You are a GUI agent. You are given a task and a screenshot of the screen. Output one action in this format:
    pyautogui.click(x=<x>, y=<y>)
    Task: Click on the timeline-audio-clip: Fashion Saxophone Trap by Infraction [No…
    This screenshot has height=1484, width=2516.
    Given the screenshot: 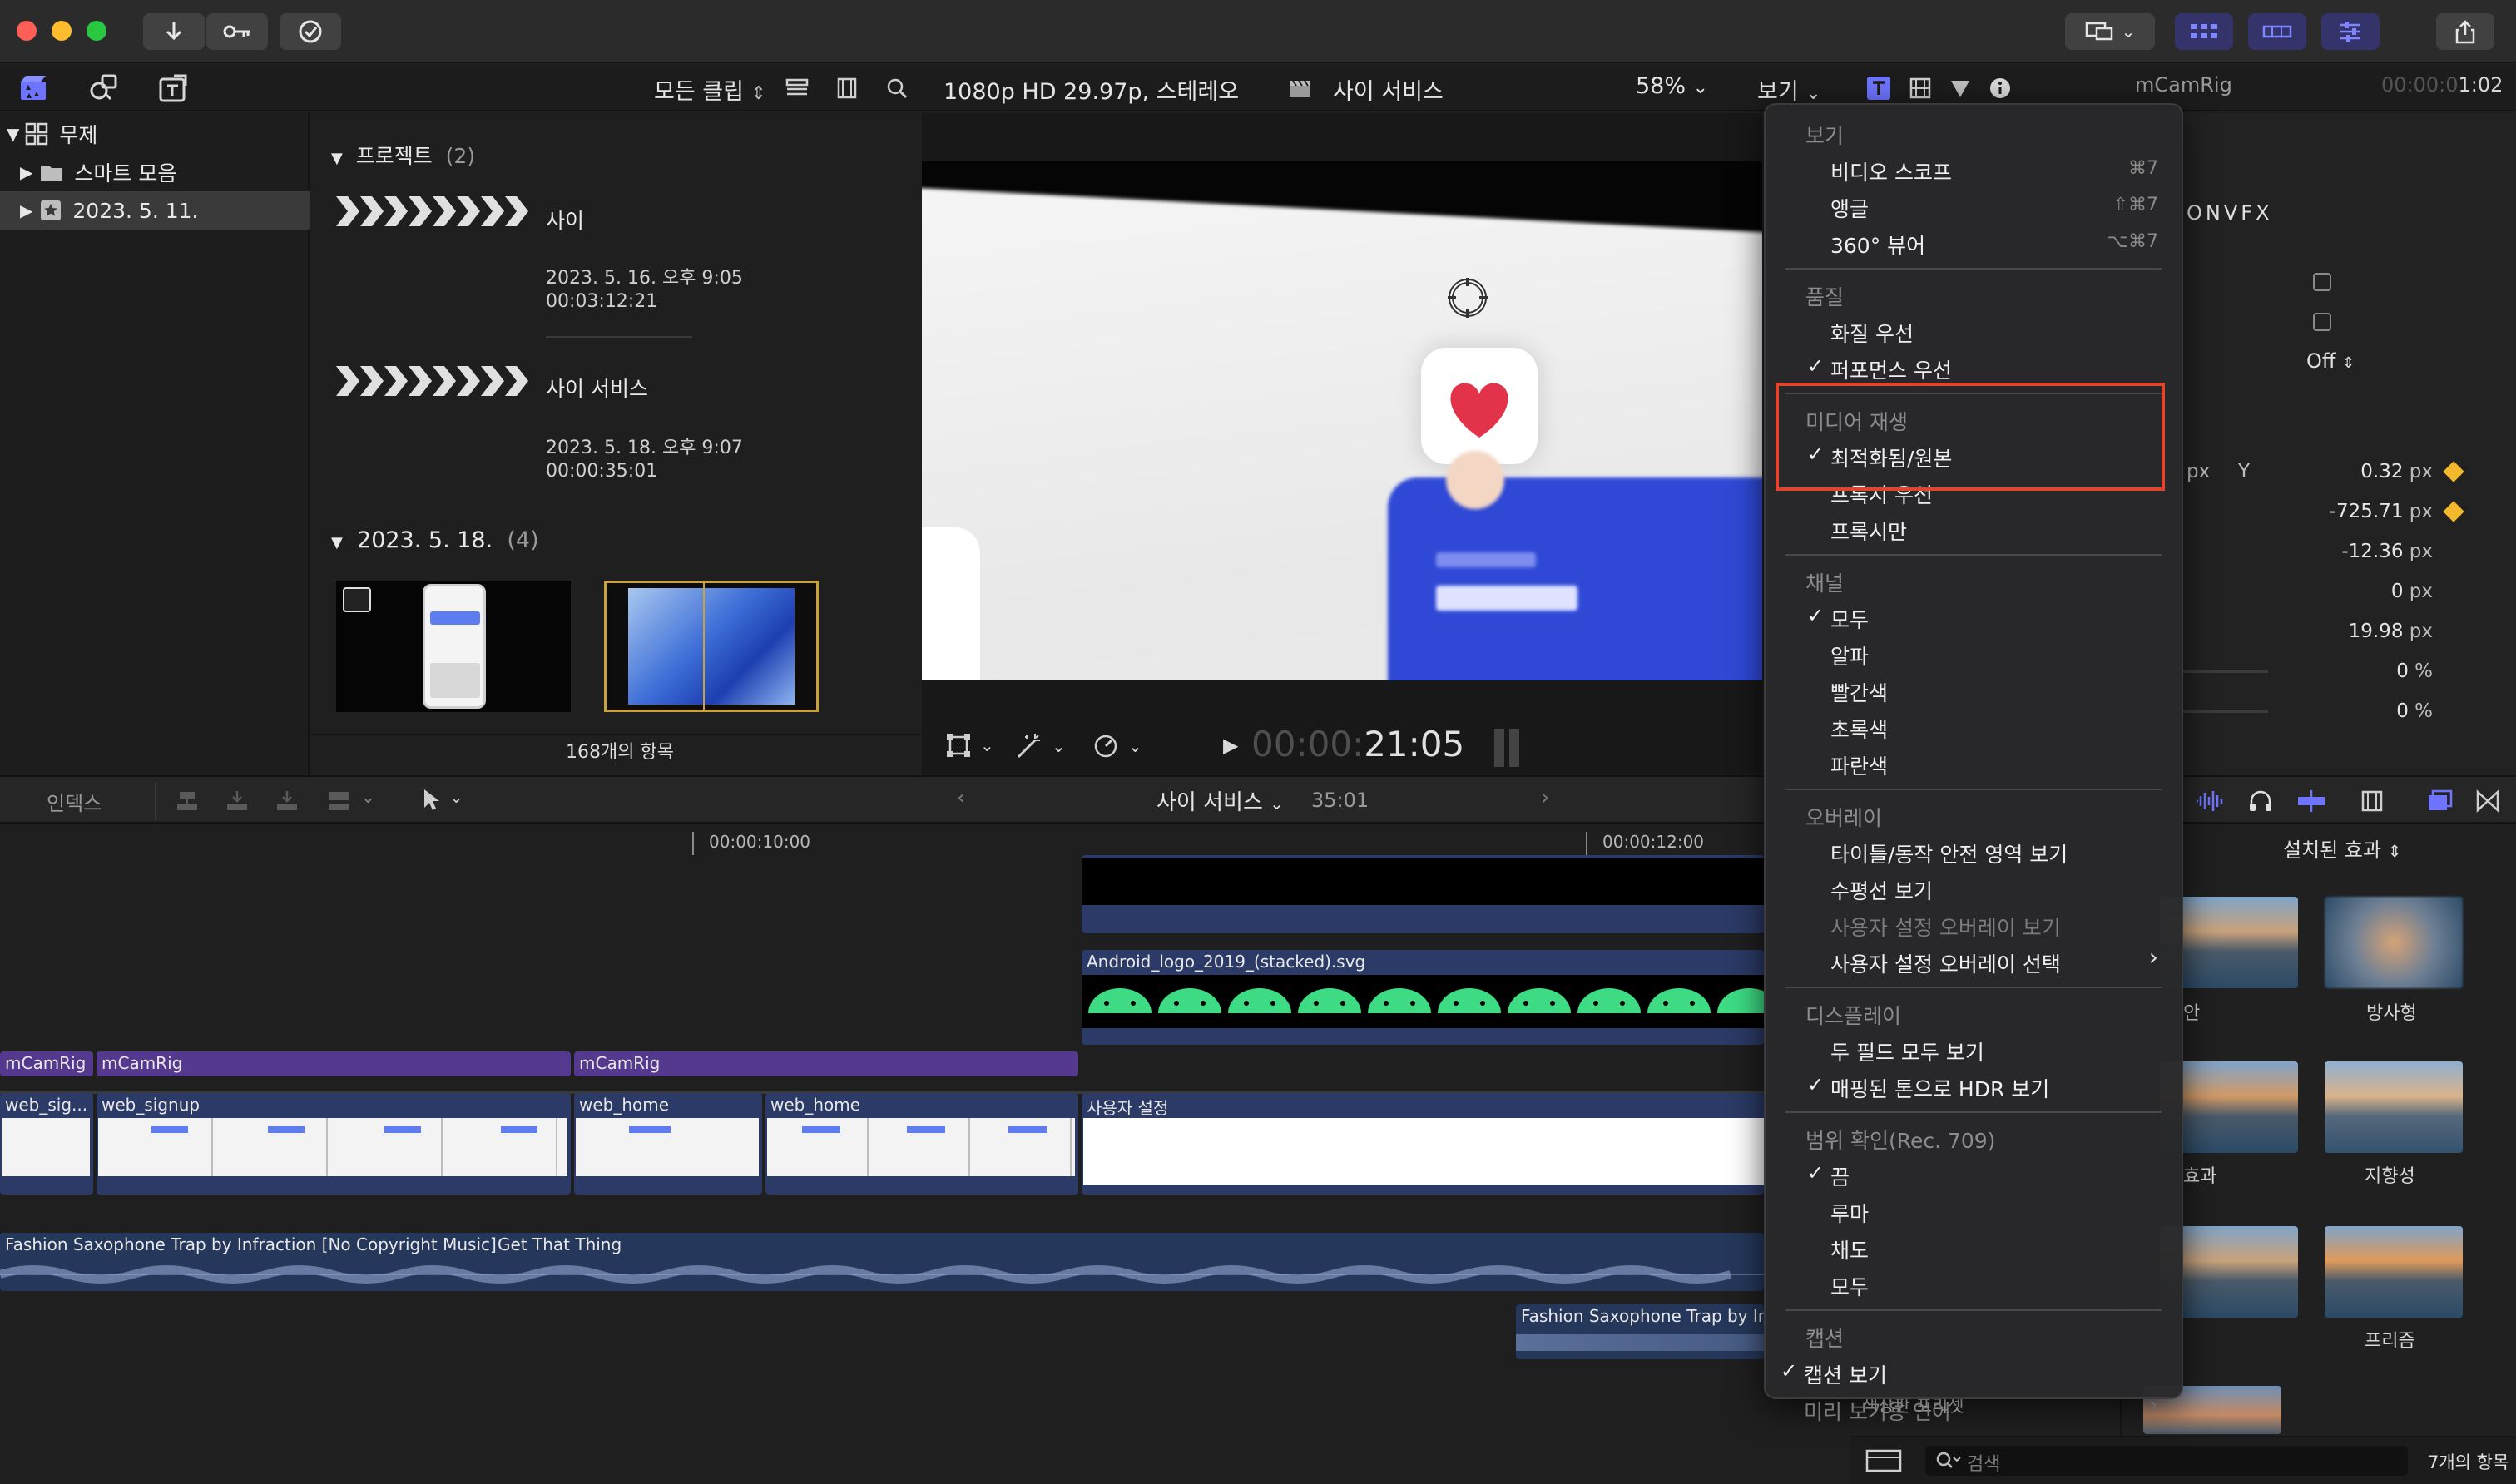 What is the action you would take?
    pyautogui.click(x=882, y=1262)
    